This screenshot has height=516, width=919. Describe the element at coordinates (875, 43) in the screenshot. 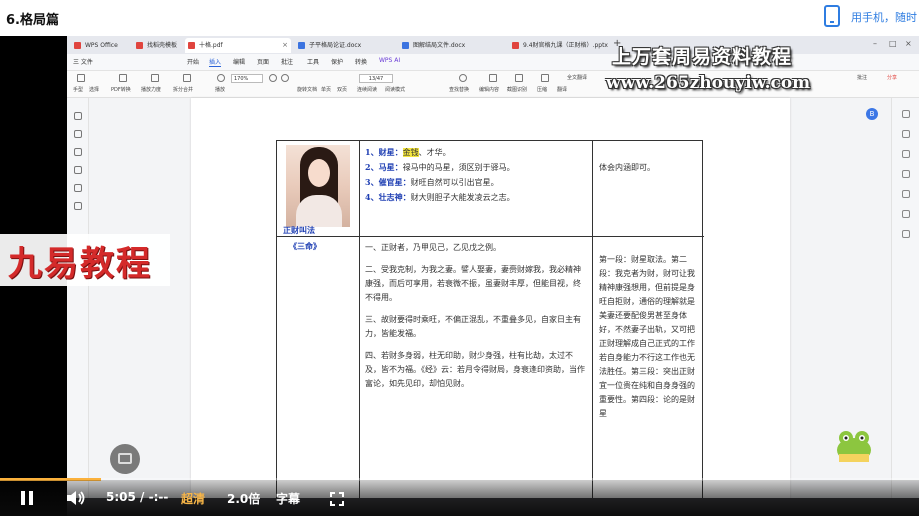

I see `minimize-icon: –` at that location.